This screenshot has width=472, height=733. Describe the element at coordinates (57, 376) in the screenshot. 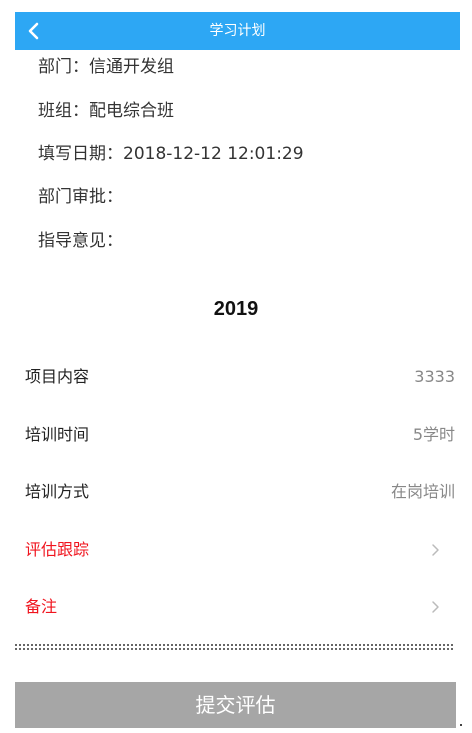

I see `row-label: 项目内容` at that location.